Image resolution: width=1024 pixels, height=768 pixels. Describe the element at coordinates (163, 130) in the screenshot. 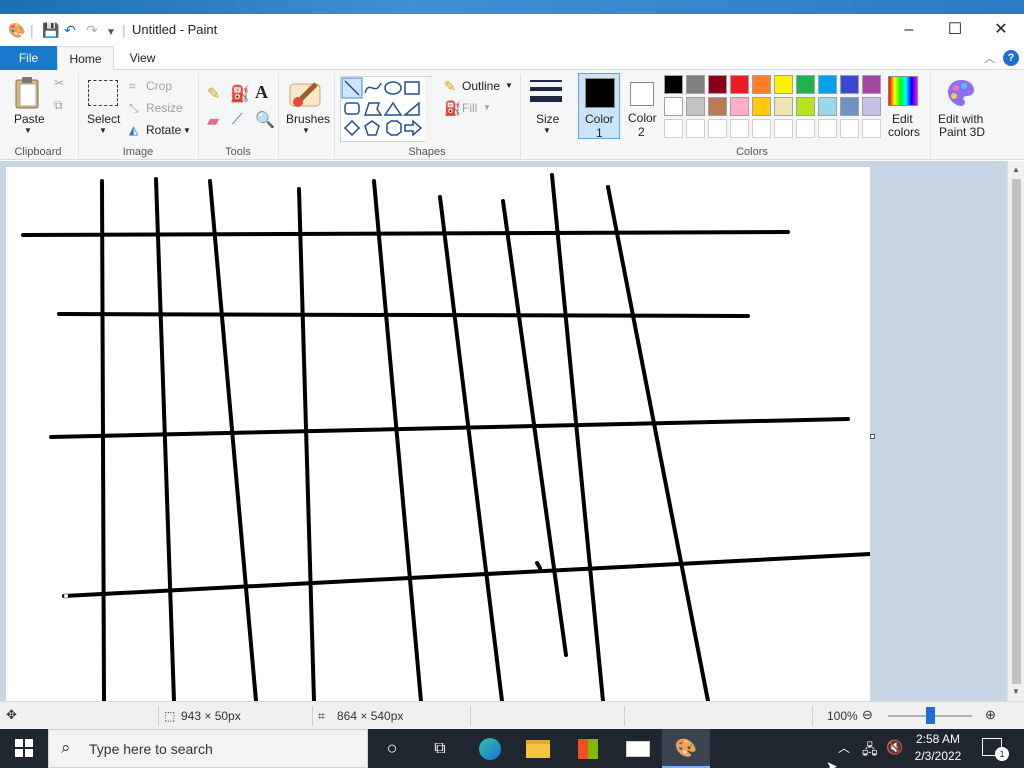

I see `rotate-label: Rotate` at that location.